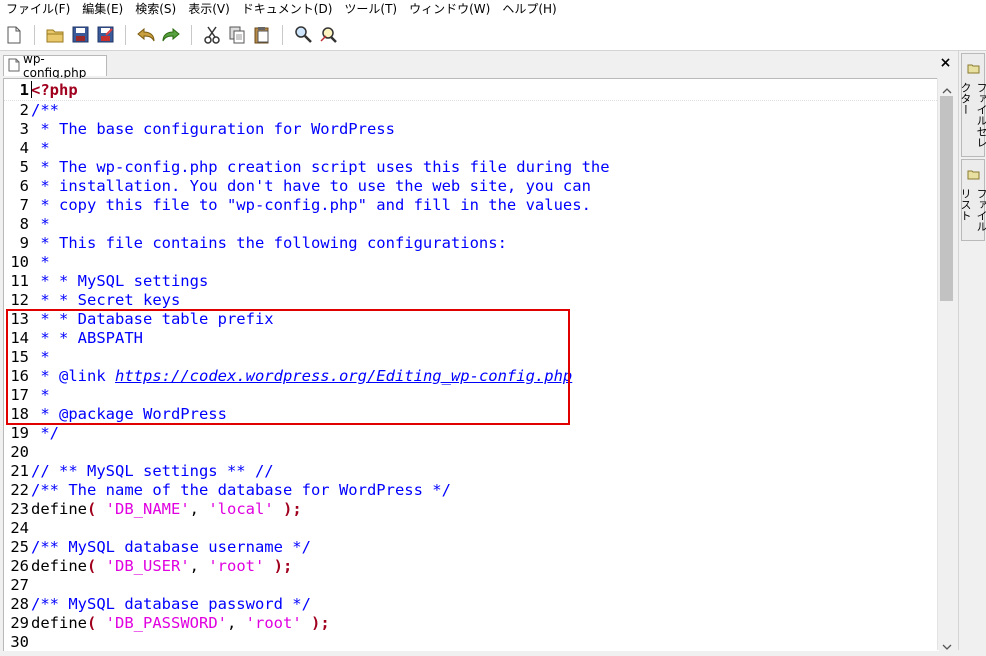 The width and height of the screenshot is (986, 656). I want to click on side-tab-file-selector: ファイルセレクター, so click(972, 105).